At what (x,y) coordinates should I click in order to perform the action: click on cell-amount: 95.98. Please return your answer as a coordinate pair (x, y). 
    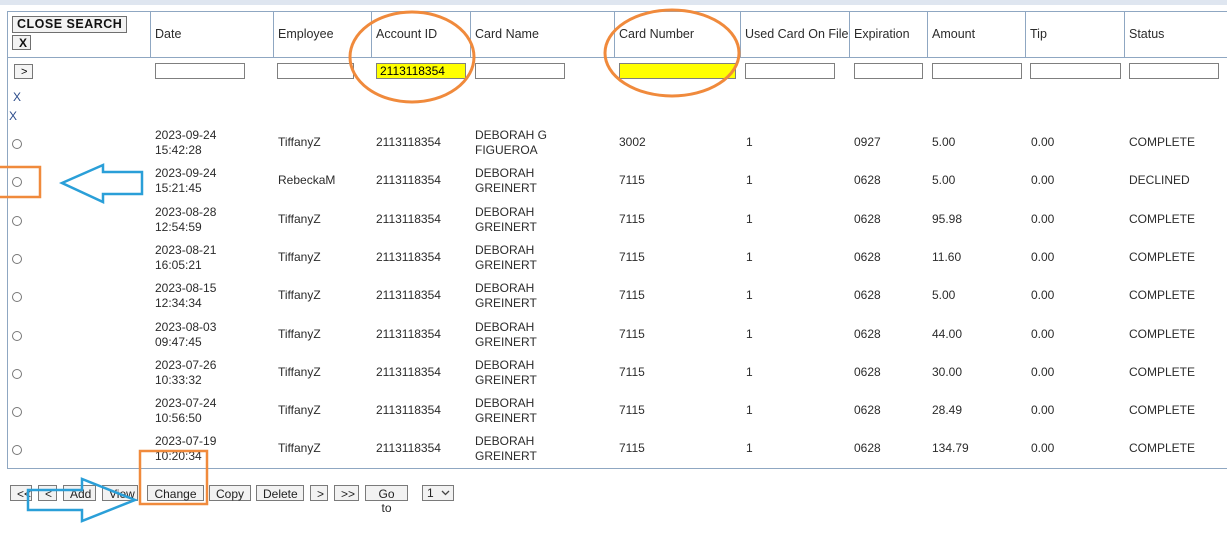
    Looking at the image, I should click on (947, 218).